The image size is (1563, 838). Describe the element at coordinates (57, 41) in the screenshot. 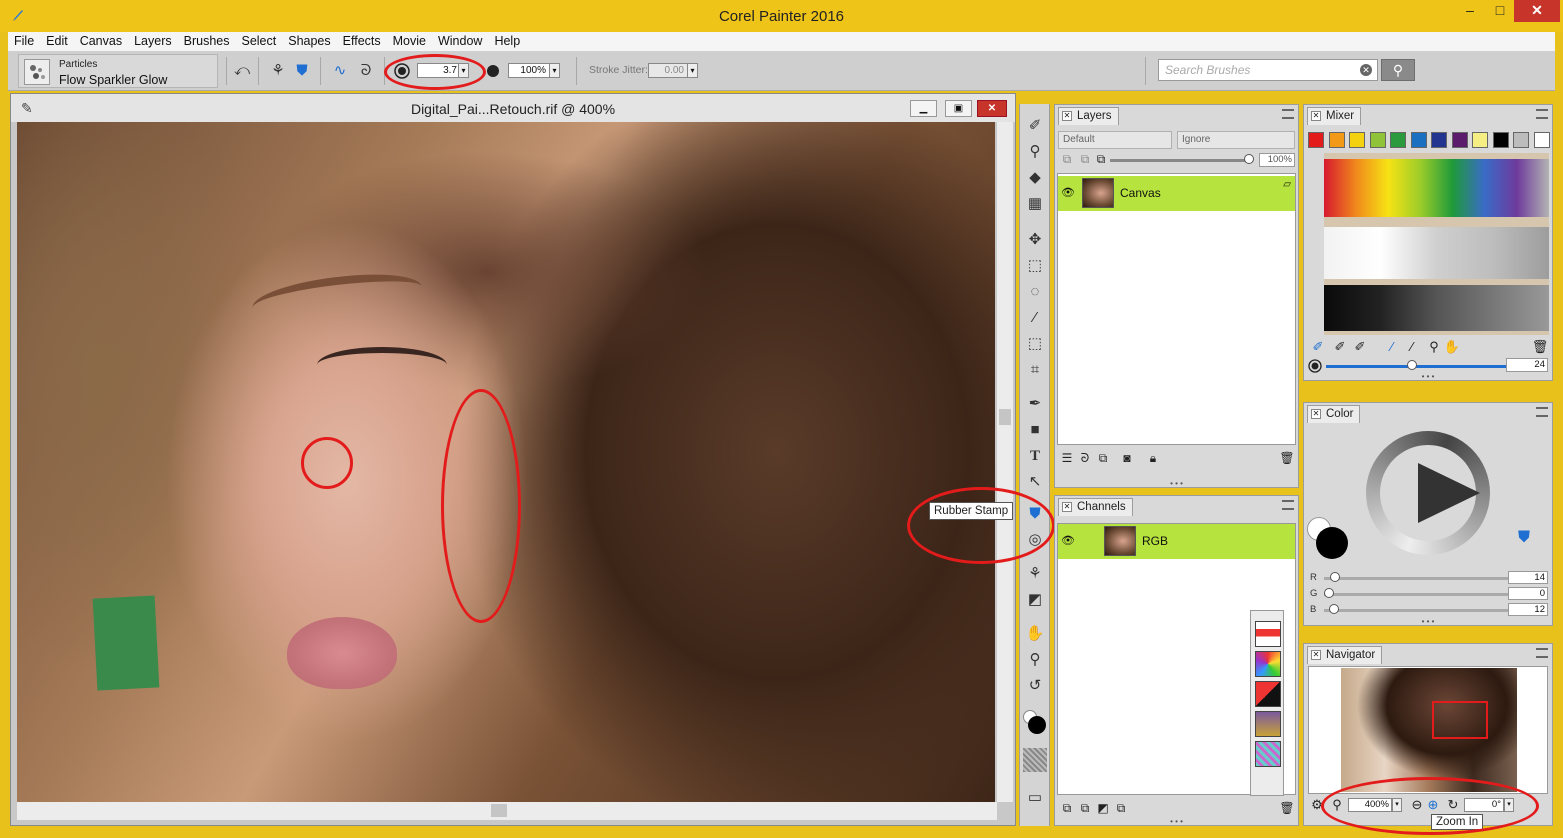

I see `menu-edit: Edit` at that location.